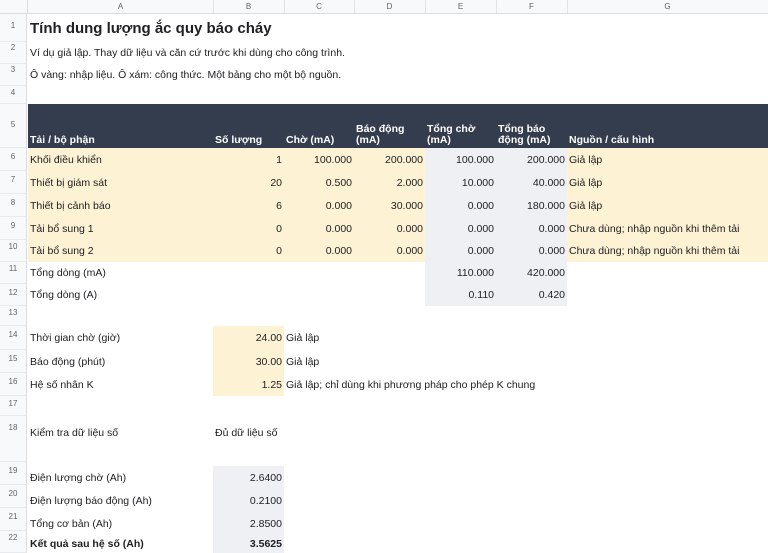 The width and height of the screenshot is (768, 553). What do you see at coordinates (248, 361) in the screenshot?
I see `alarm-time-input: 30.00` at bounding box center [248, 361].